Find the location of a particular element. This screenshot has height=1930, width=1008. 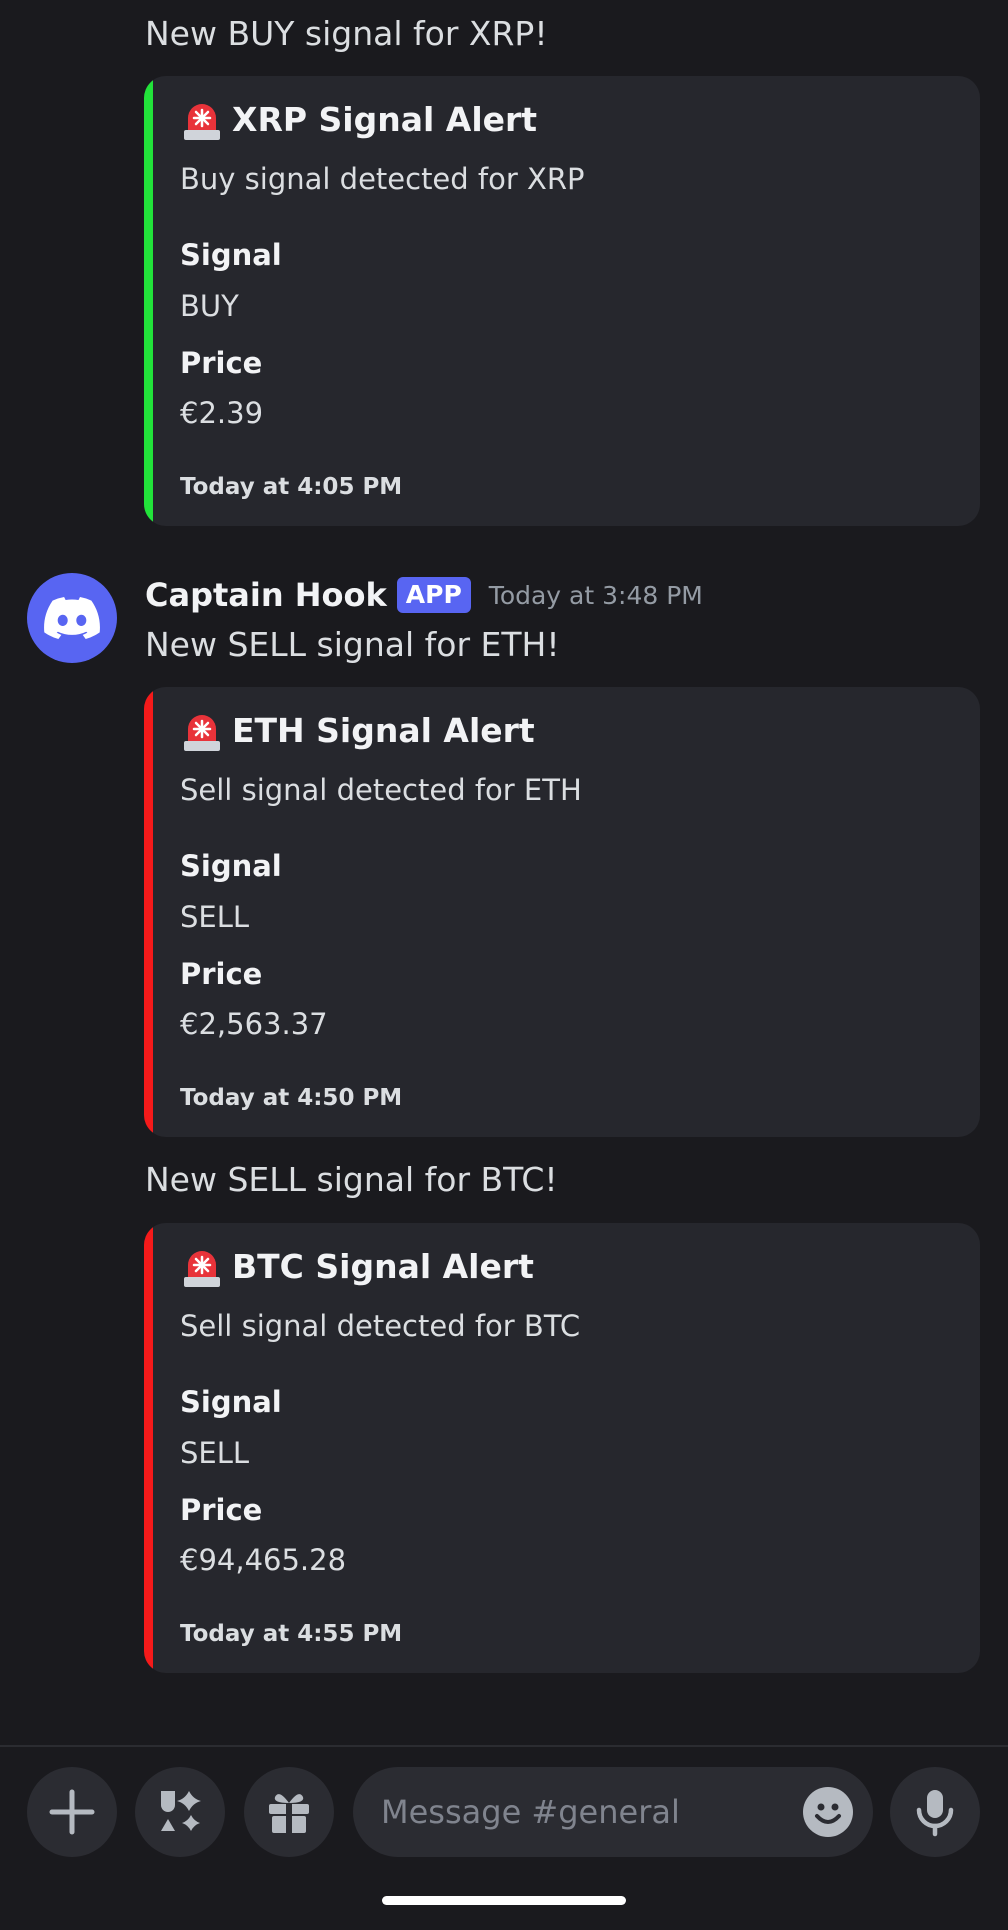

message-text: New SELL signal for ETH! is located at coordinates (352, 644).